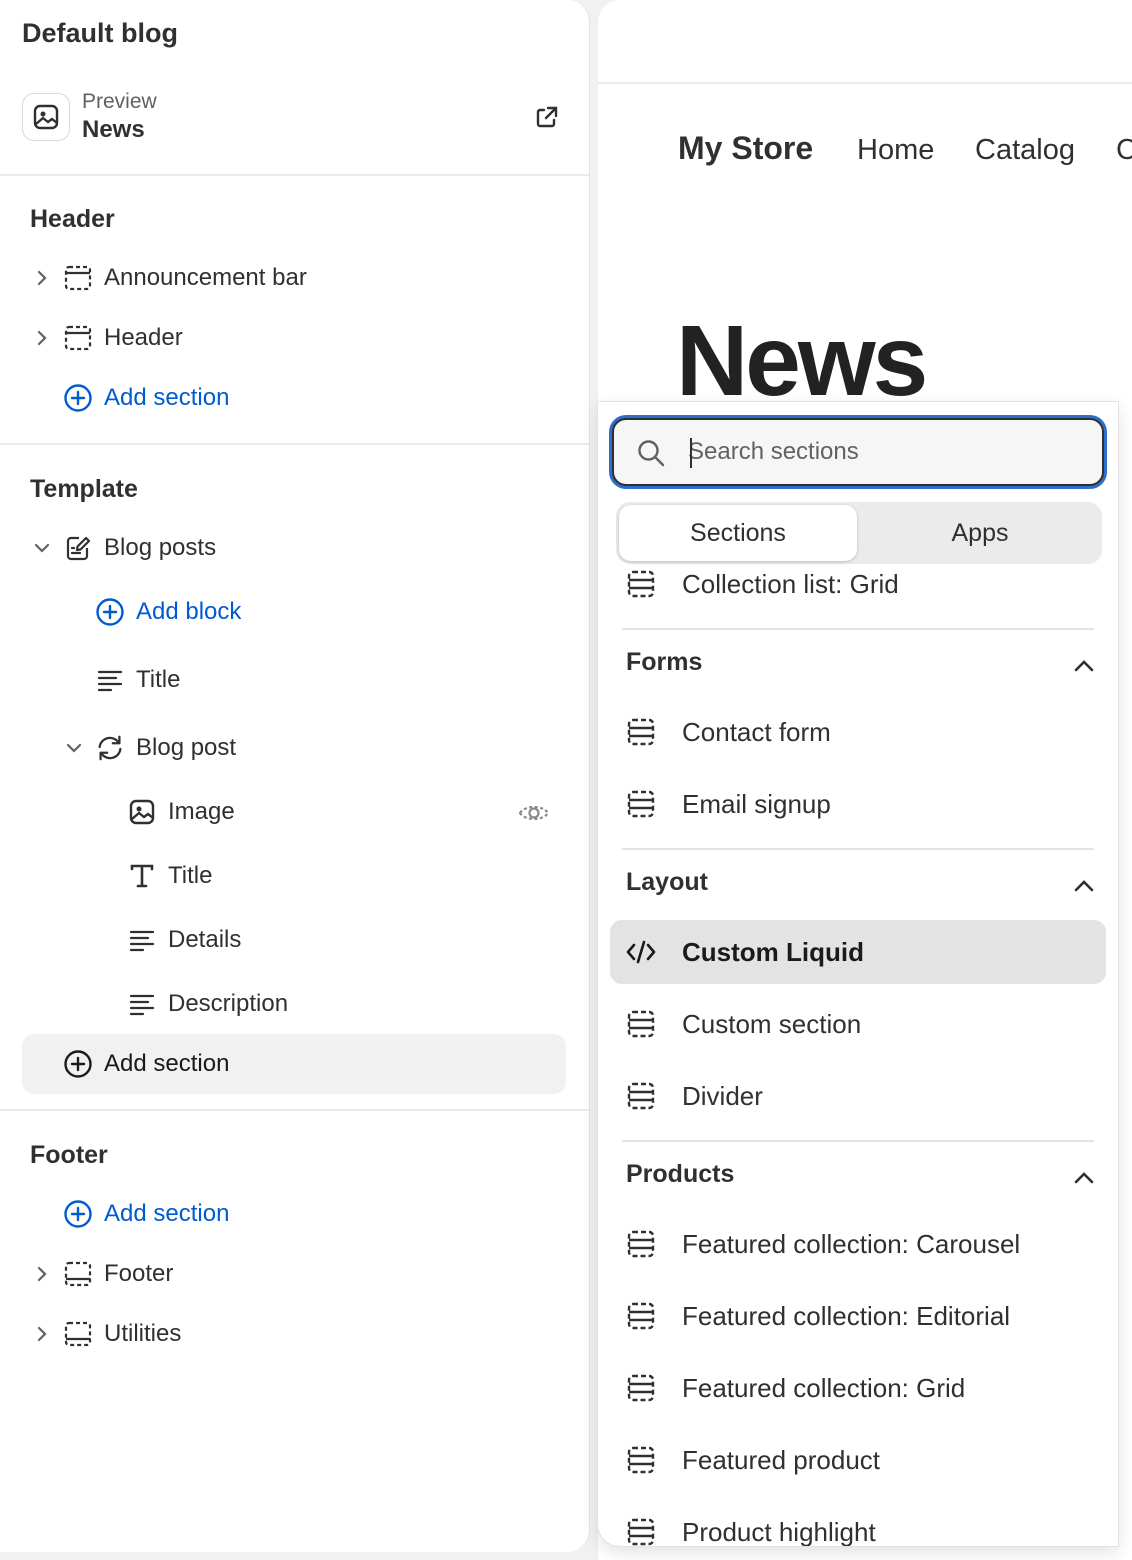 The image size is (1132, 1560). I want to click on edit-document-icon, so click(78, 548).